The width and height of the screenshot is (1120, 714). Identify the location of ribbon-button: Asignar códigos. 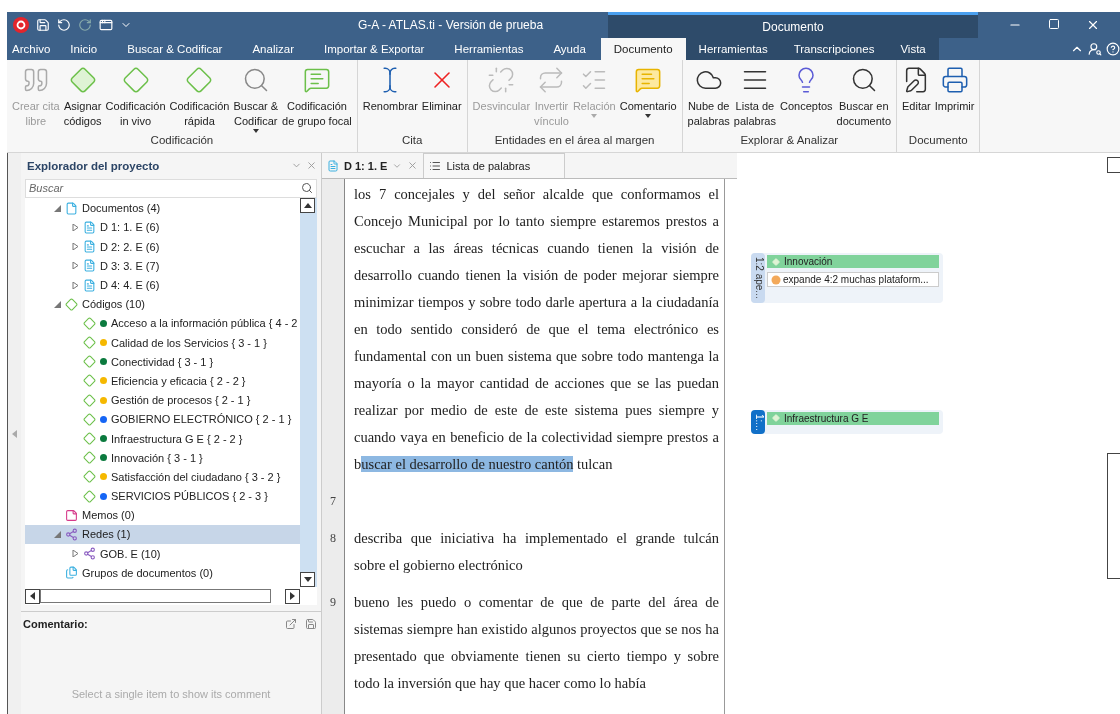
(82, 99).